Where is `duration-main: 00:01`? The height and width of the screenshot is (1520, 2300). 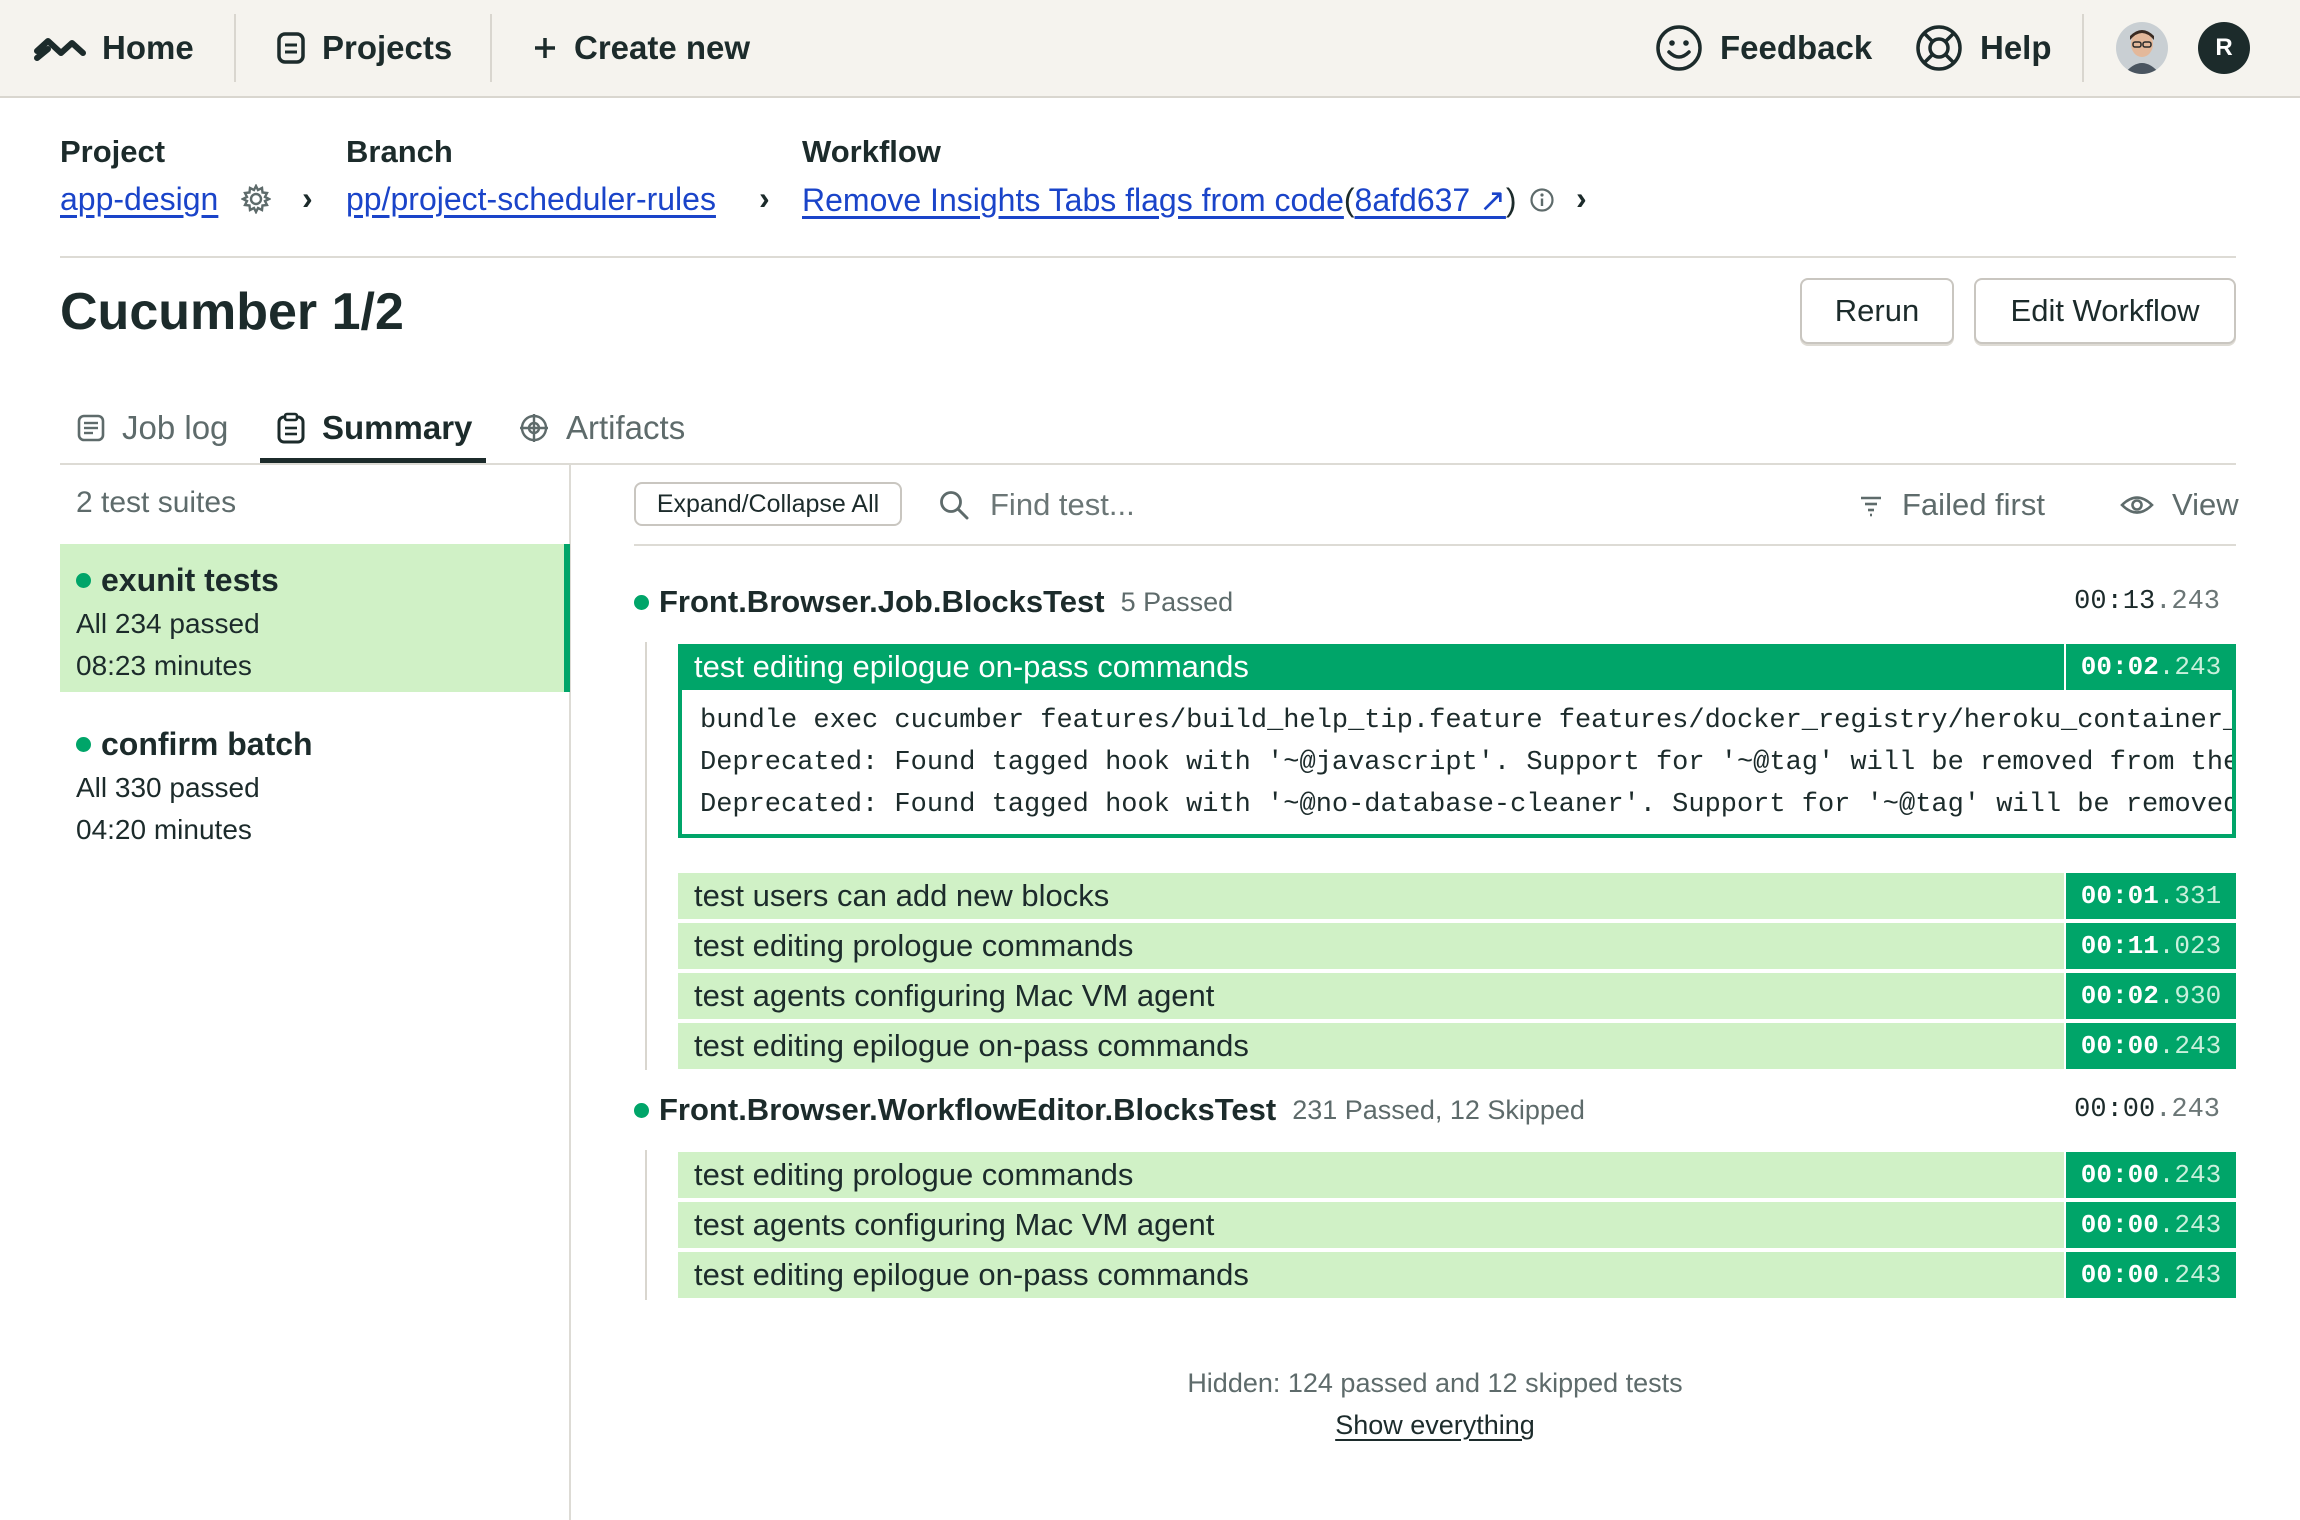
duration-main: 00:01 is located at coordinates (2119, 896).